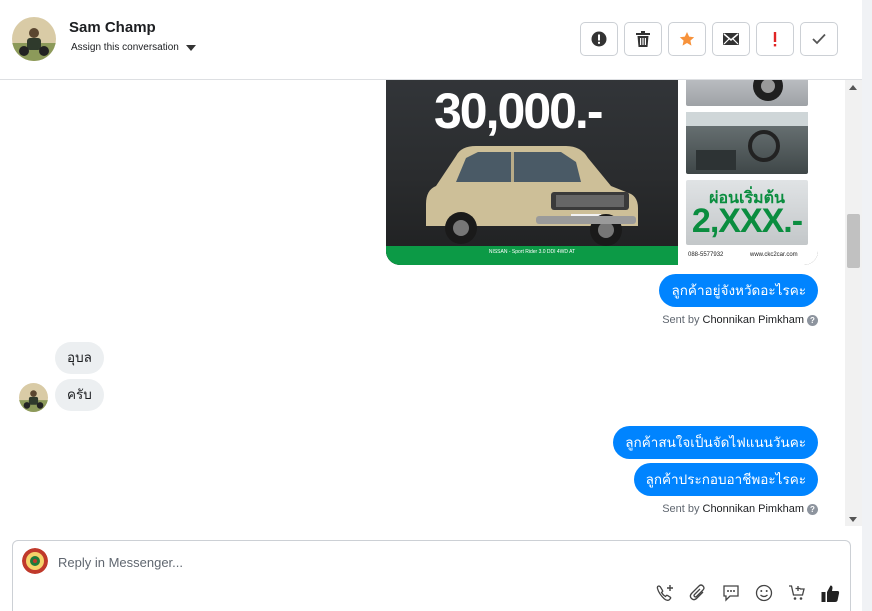  Describe the element at coordinates (190, 47) in the screenshot. I see `caret-down-icon` at that location.